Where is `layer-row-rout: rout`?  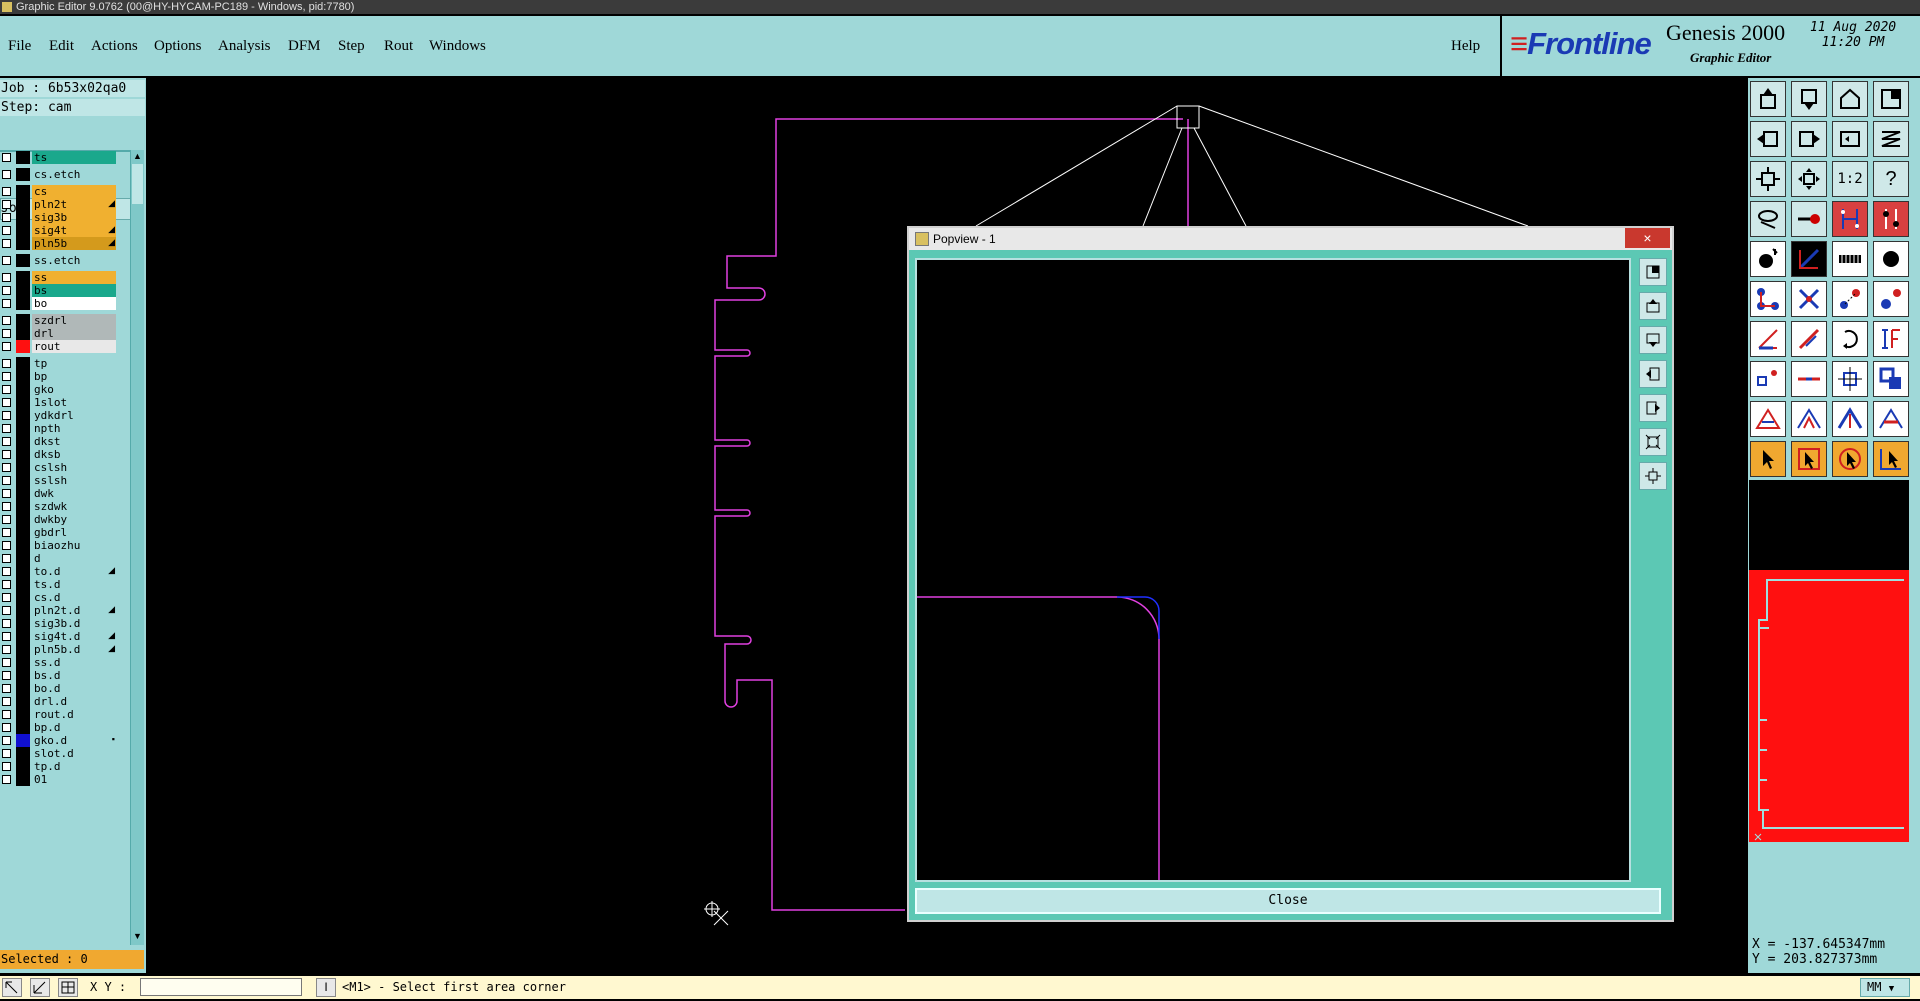
layer-row-rout: rout is located at coordinates (59, 346).